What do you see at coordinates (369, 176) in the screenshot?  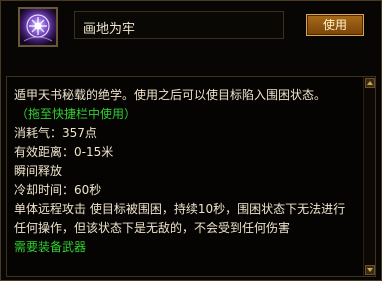 I see `description-scrollbar` at bounding box center [369, 176].